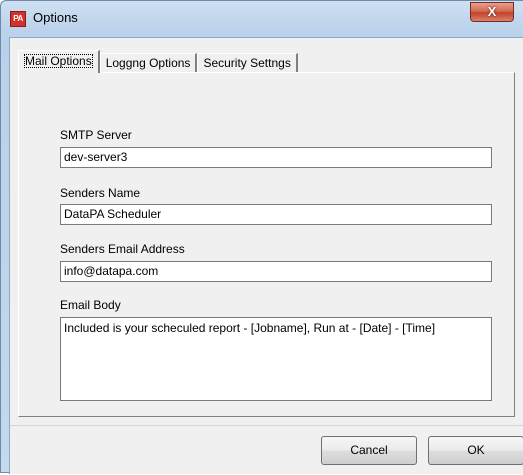 The height and width of the screenshot is (475, 523). I want to click on close-icon: X, so click(492, 11).